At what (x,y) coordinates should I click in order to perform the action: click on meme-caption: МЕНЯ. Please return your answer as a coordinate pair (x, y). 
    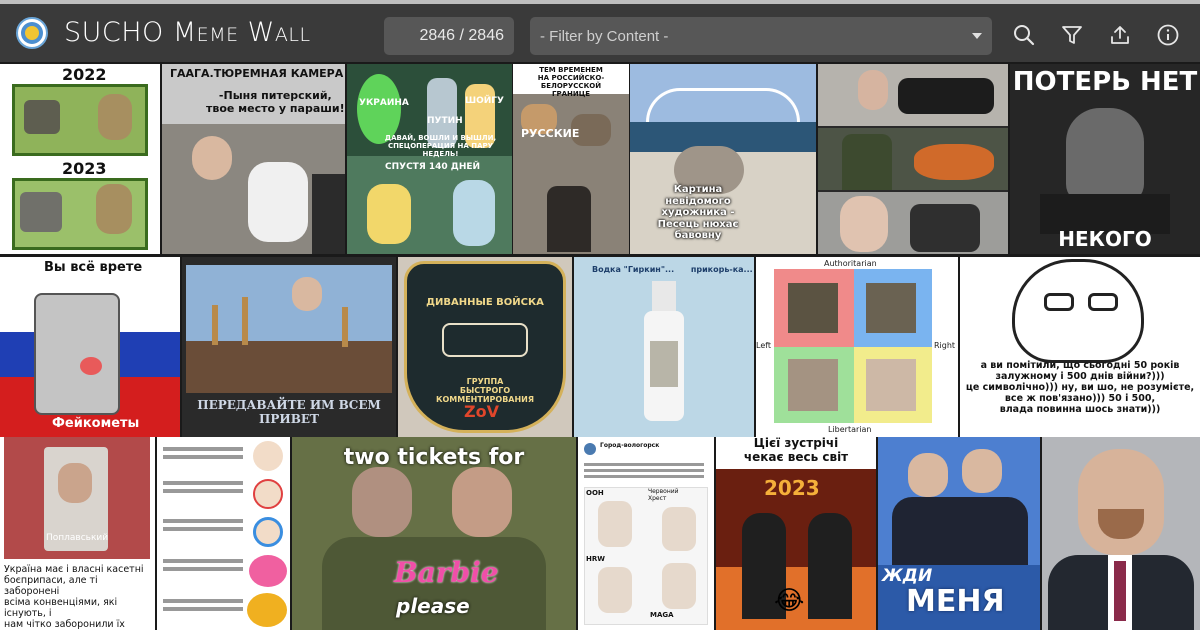
    Looking at the image, I should click on (955, 601).